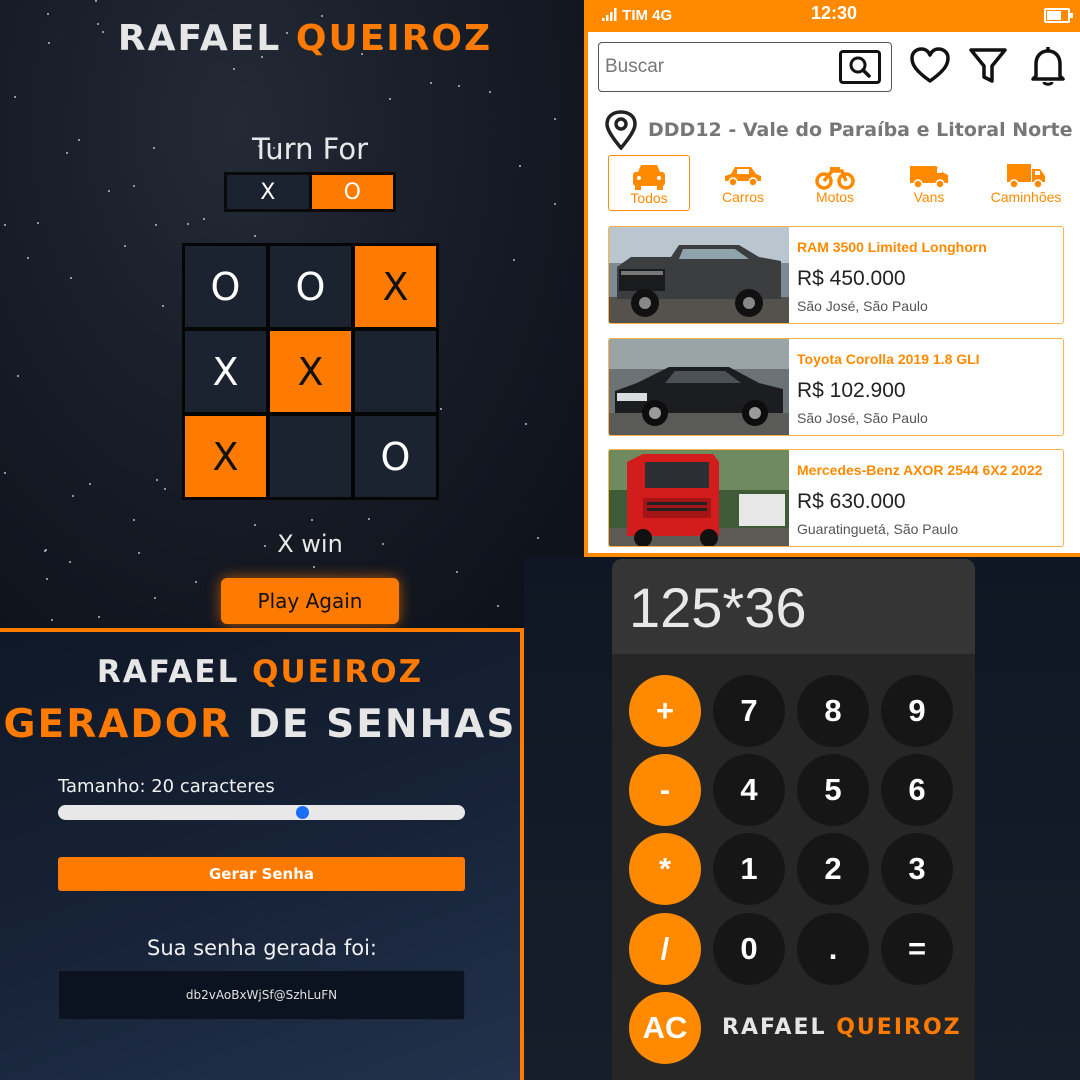 The image size is (1080, 1080). What do you see at coordinates (352, 192) in the screenshot?
I see `turn-o: O` at bounding box center [352, 192].